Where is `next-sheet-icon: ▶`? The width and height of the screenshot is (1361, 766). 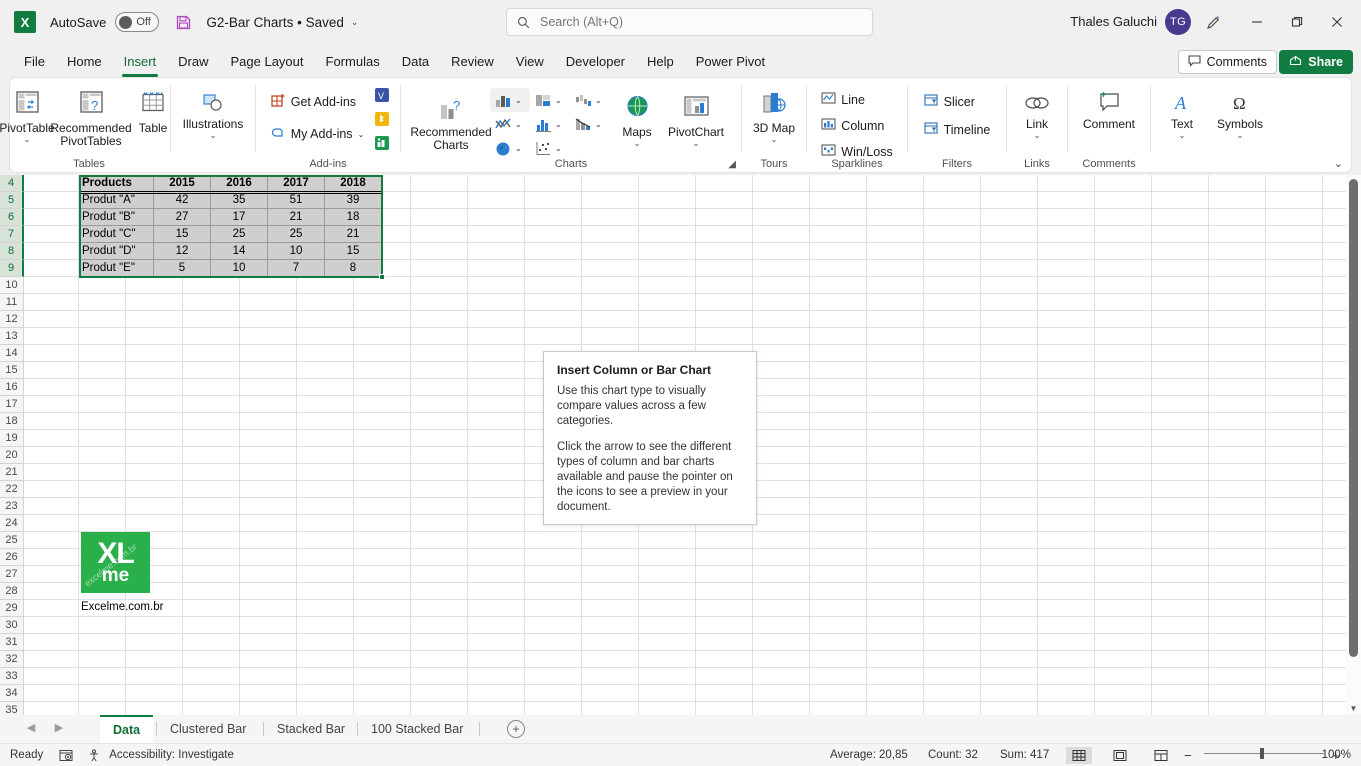
next-sheet-icon: ▶ is located at coordinates (59, 727).